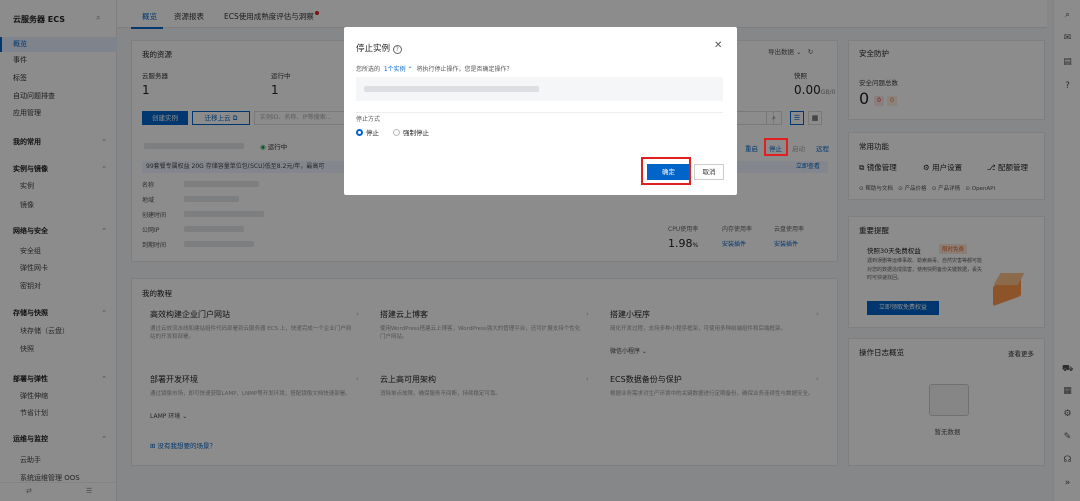 The image size is (1080, 501). I want to click on selected-instances-link: 1个实例 ⌃, so click(398, 69).